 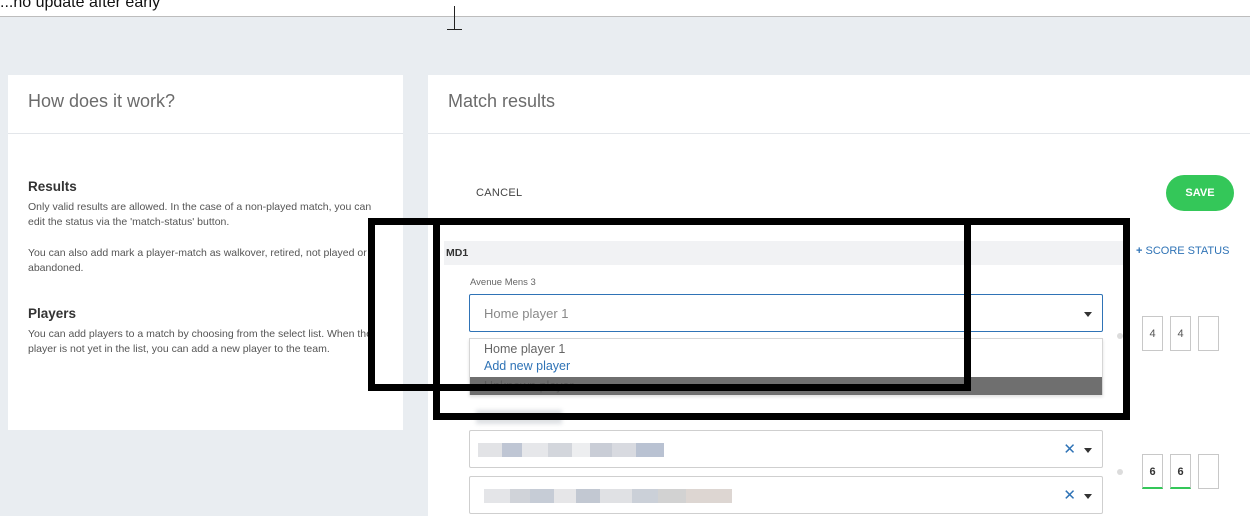 I want to click on plus-icon: +, so click(x=1139, y=251).